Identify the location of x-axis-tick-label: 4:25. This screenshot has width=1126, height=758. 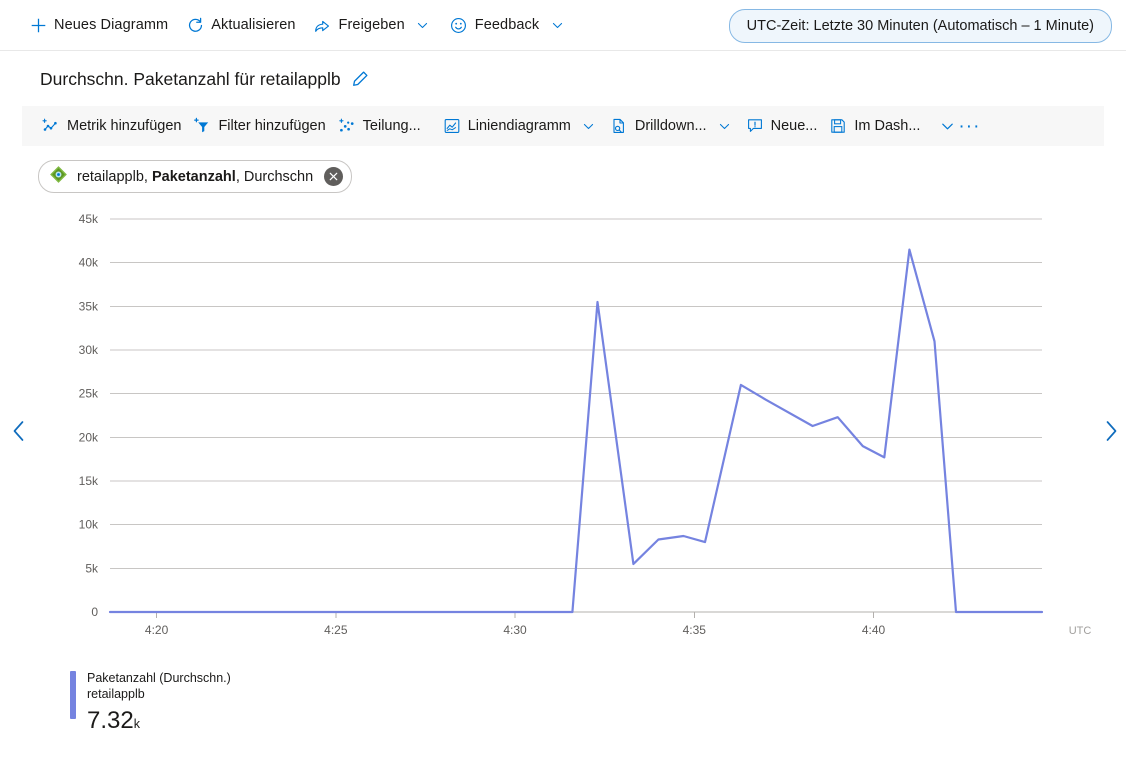
(336, 630).